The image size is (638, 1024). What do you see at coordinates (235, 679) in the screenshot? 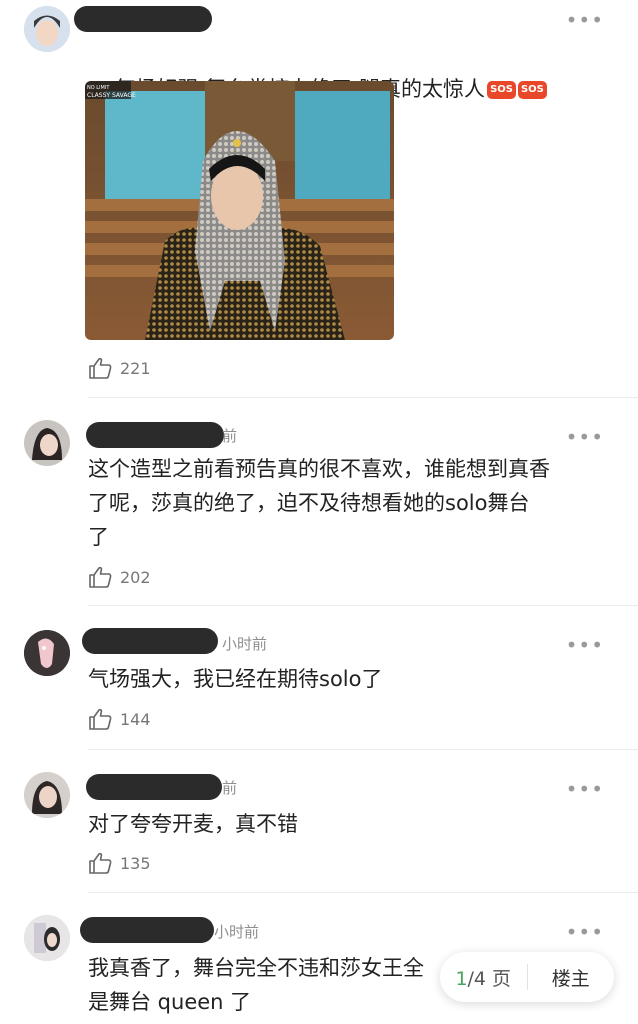
I see `comment-text: 气场强大，我已经在期待solo了` at bounding box center [235, 679].